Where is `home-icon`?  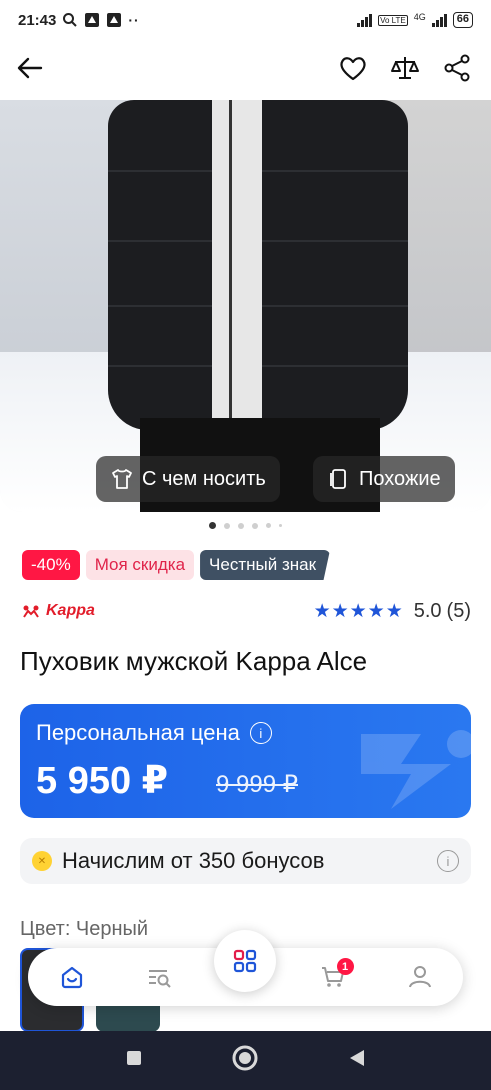
home-icon is located at coordinates (71, 977).